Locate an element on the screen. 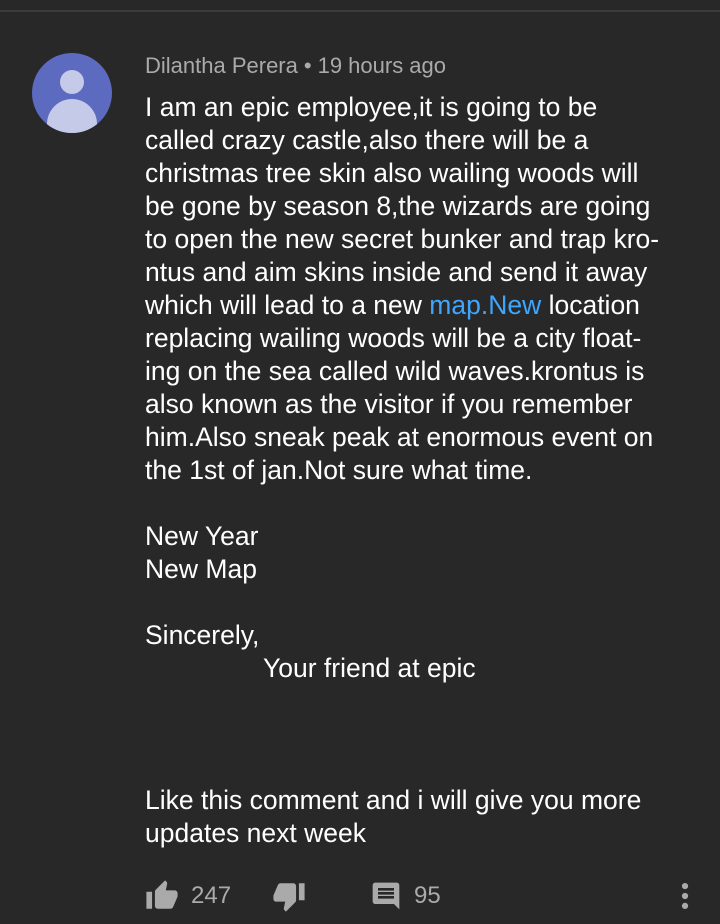 Image resolution: width=720 pixels, height=924 pixels. comment-line: Your friend at epic is located at coordinates (369, 668).